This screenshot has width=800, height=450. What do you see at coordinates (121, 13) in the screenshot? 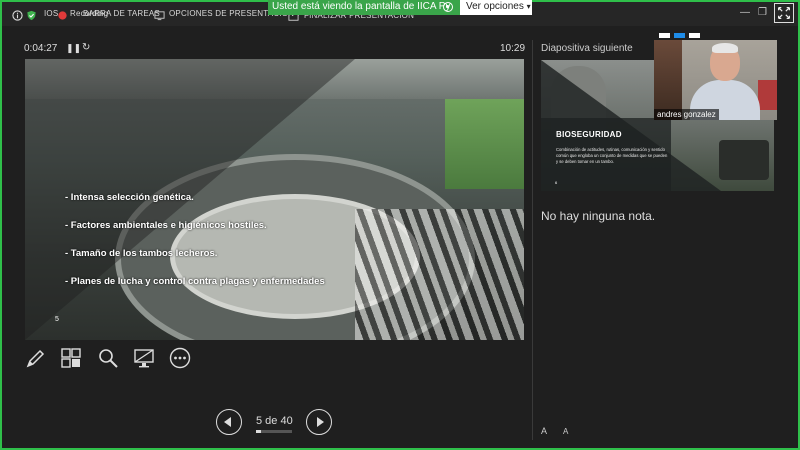
I see `taskbar-button: BARRA DE TAREAS` at bounding box center [121, 13].